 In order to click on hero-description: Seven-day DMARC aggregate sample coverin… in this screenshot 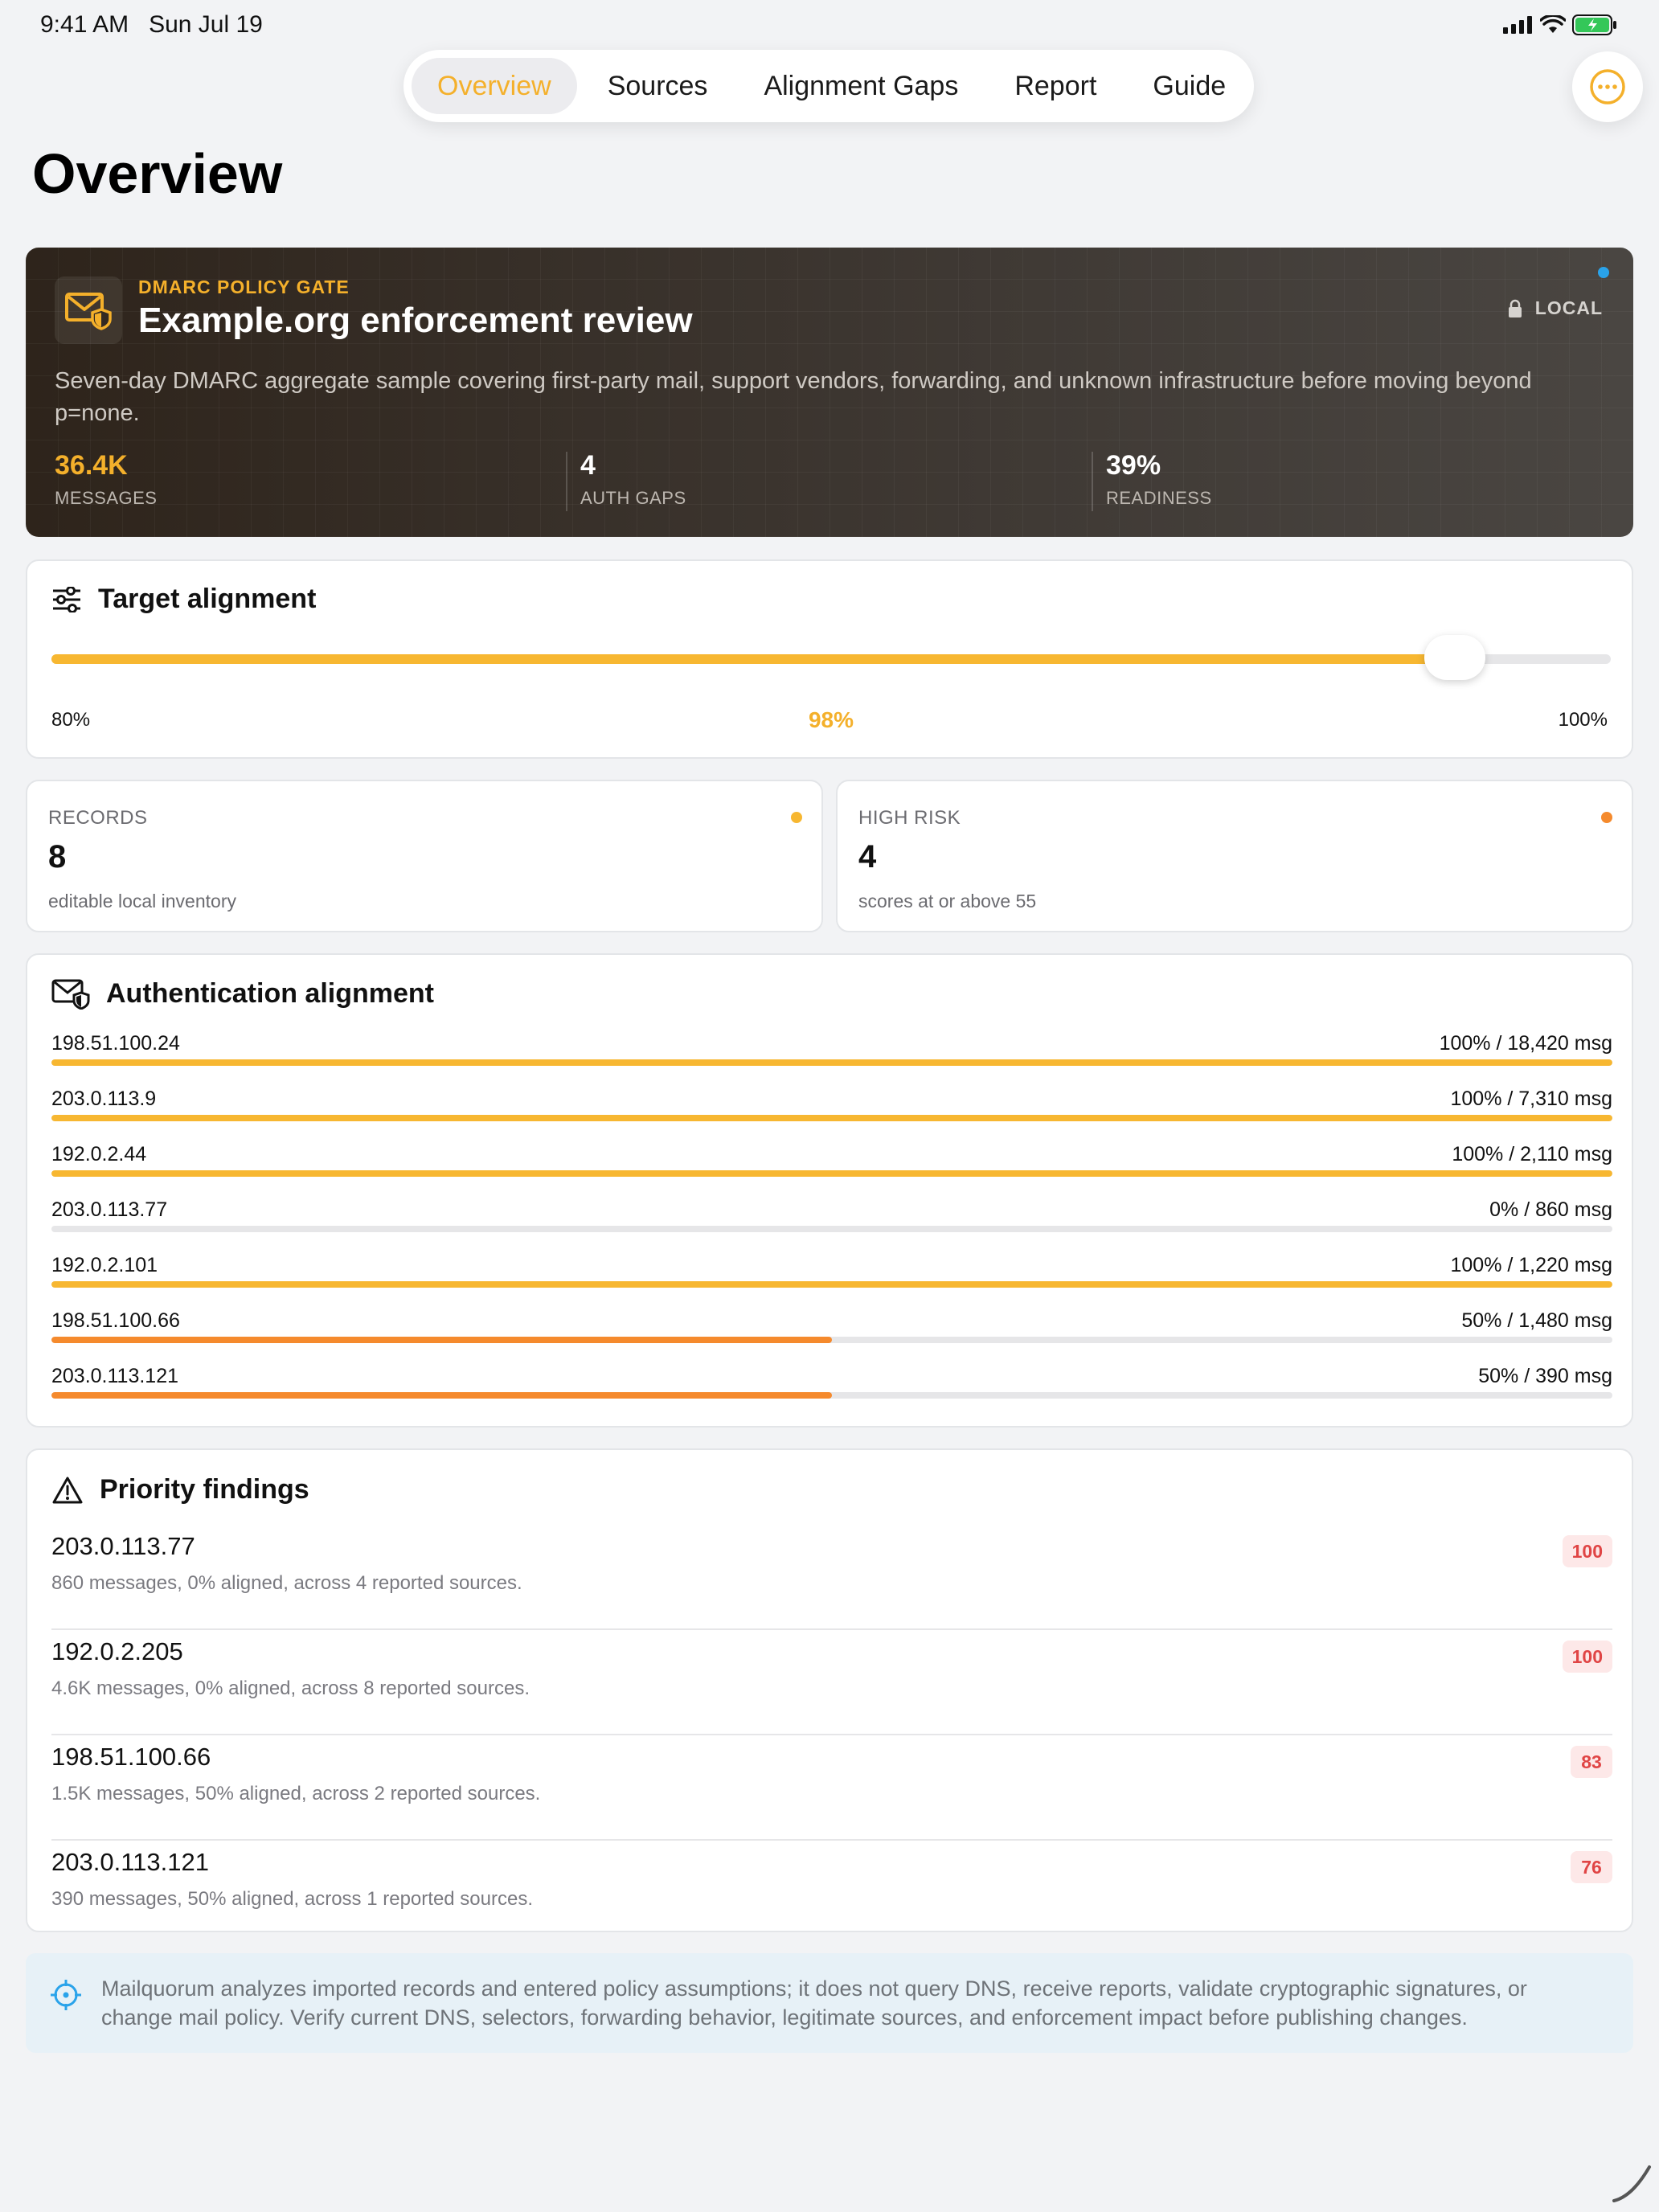, I will do `click(793, 397)`.